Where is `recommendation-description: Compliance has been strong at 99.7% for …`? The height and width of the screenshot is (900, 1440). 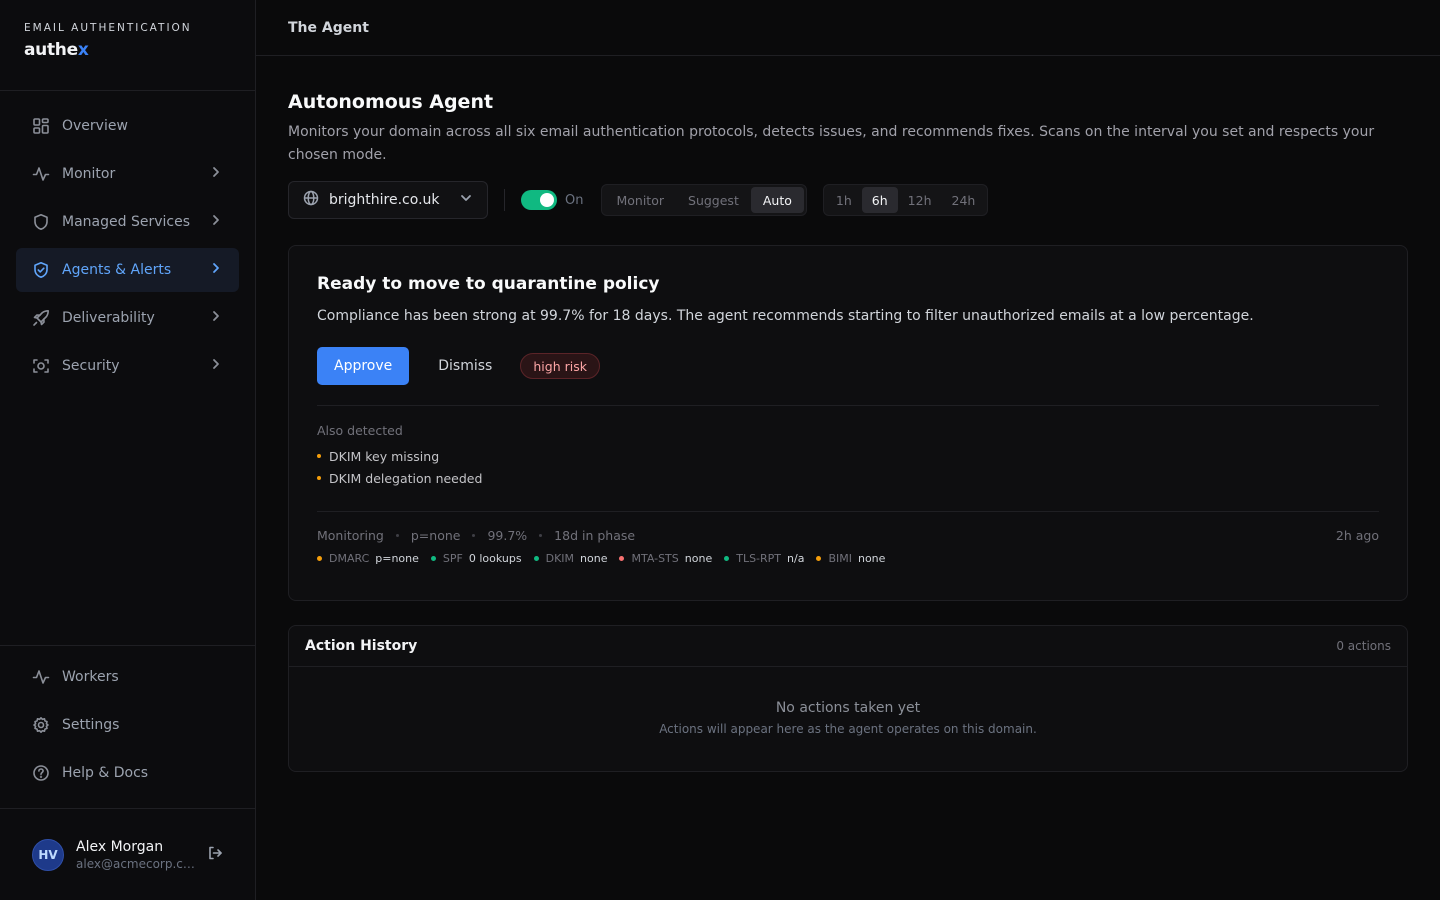
recommendation-description: Compliance has been strong at 99.7% for … is located at coordinates (785, 316).